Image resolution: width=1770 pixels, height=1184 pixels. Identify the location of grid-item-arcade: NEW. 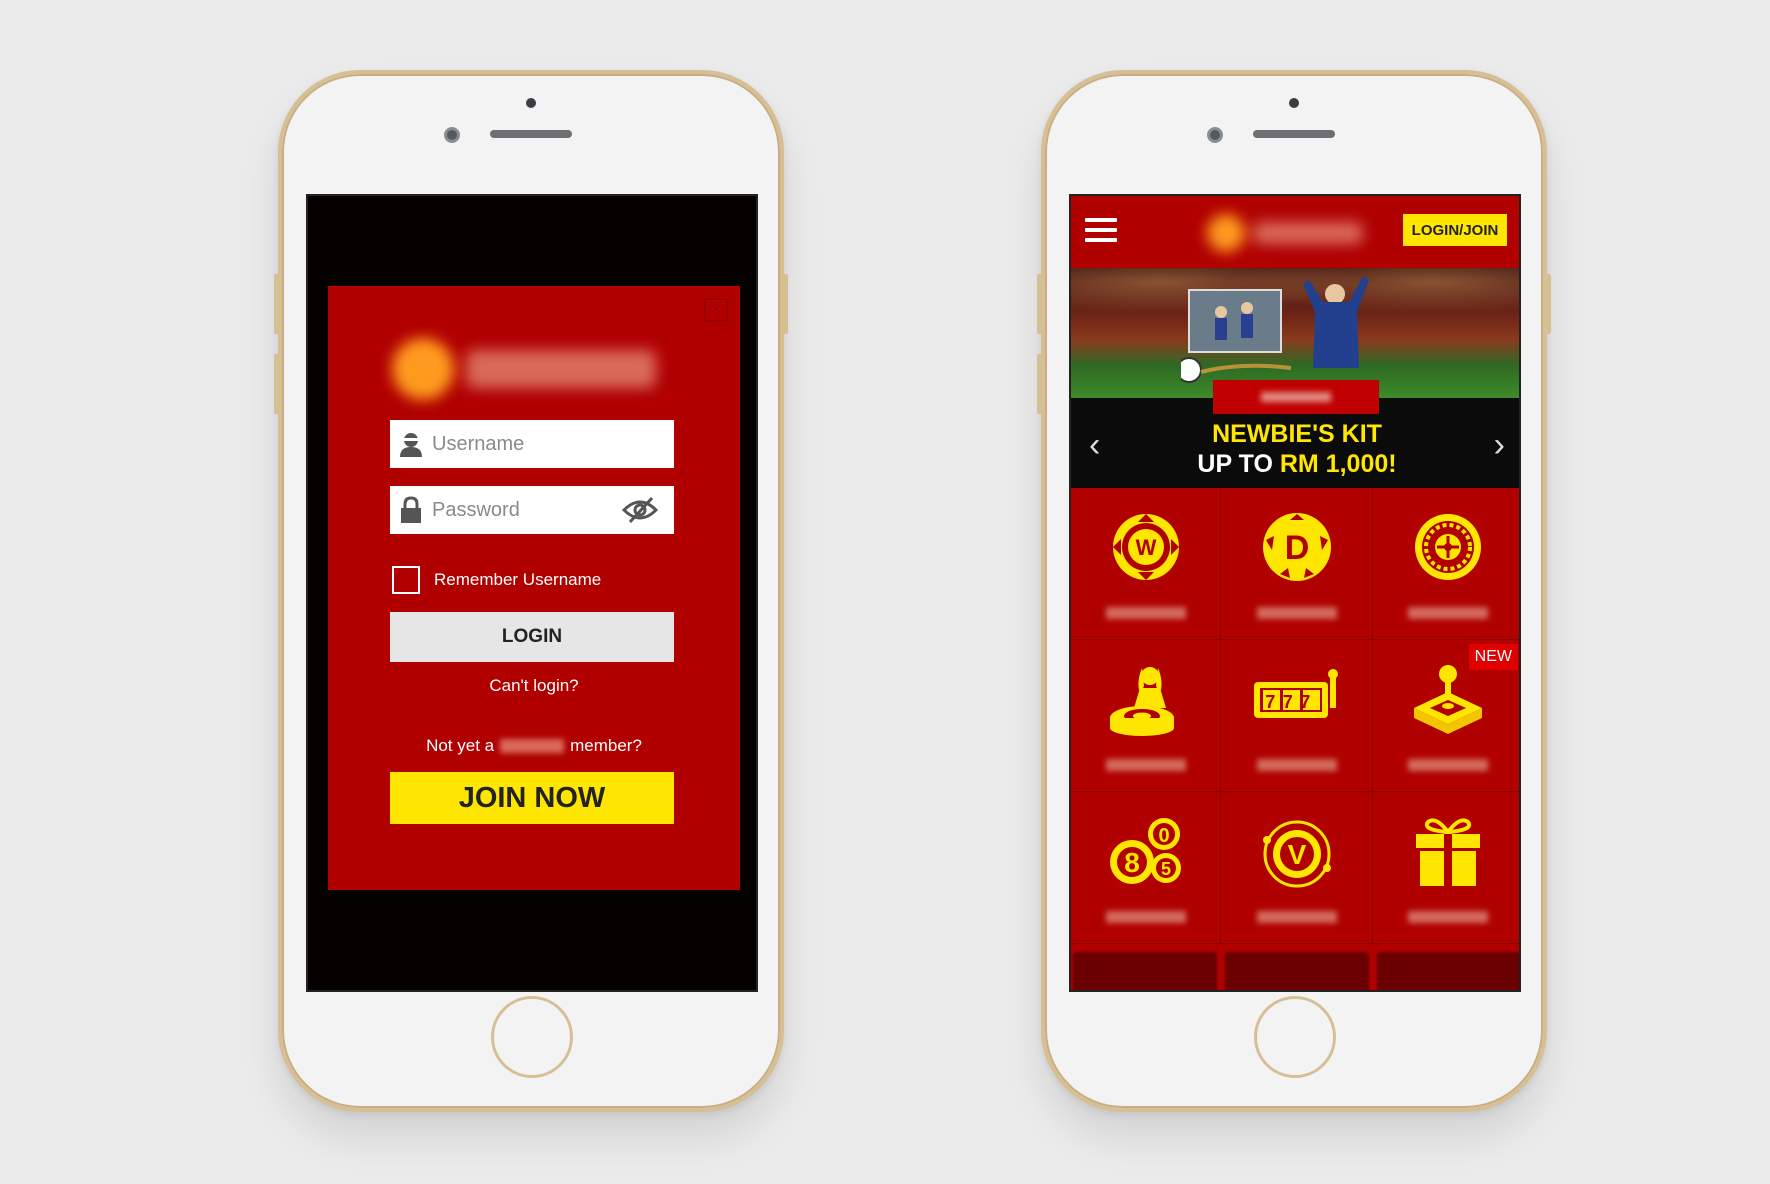
(1446, 716).